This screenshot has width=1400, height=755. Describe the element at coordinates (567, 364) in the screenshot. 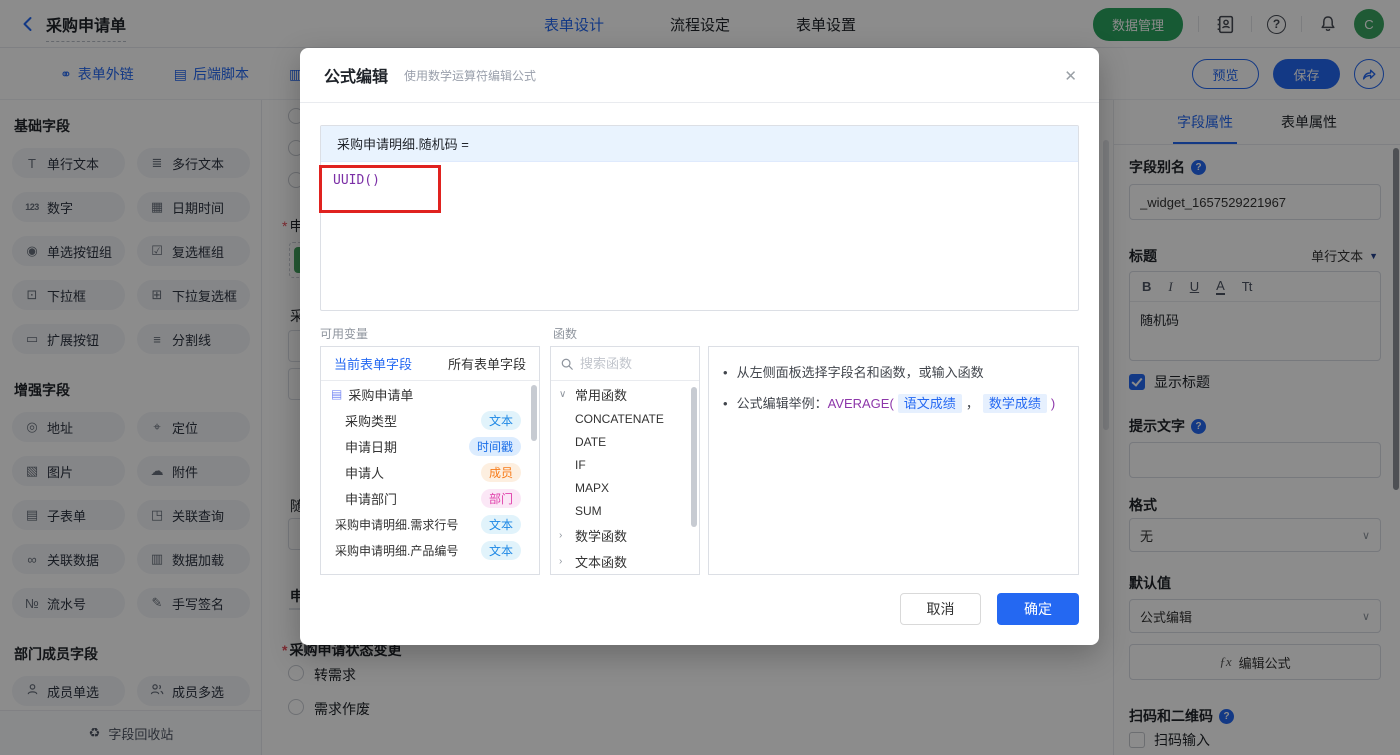

I see `search-icon` at that location.